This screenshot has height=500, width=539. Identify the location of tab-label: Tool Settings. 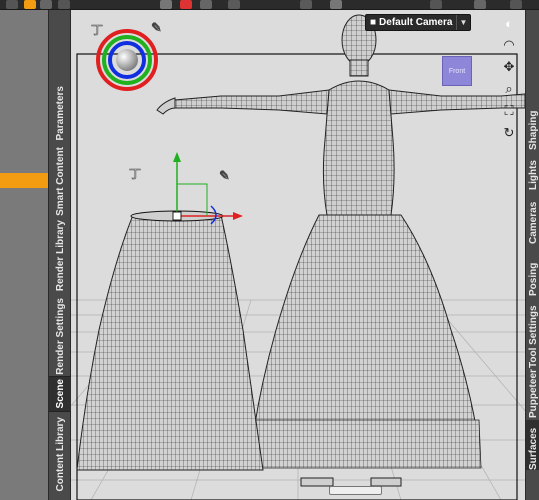
(533, 336).